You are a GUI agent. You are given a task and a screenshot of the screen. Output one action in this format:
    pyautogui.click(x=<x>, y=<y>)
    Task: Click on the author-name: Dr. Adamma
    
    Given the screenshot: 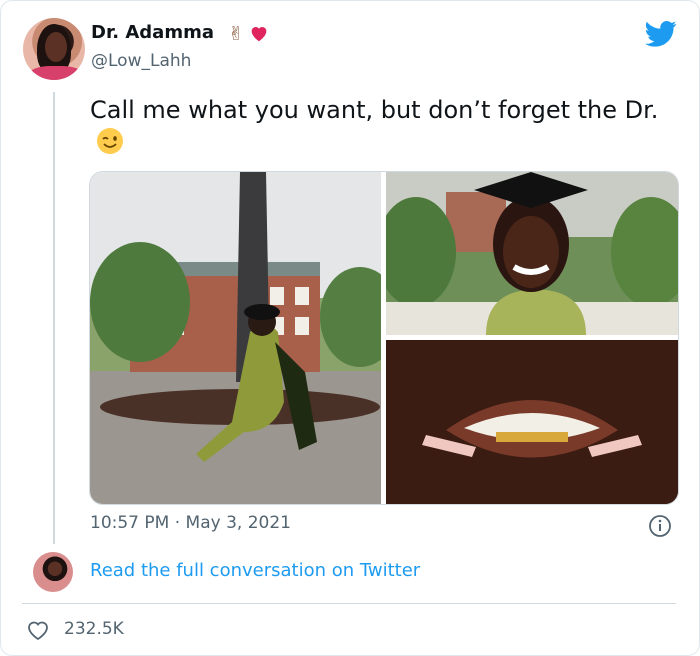 What is the action you would take?
    pyautogui.click(x=152, y=32)
    